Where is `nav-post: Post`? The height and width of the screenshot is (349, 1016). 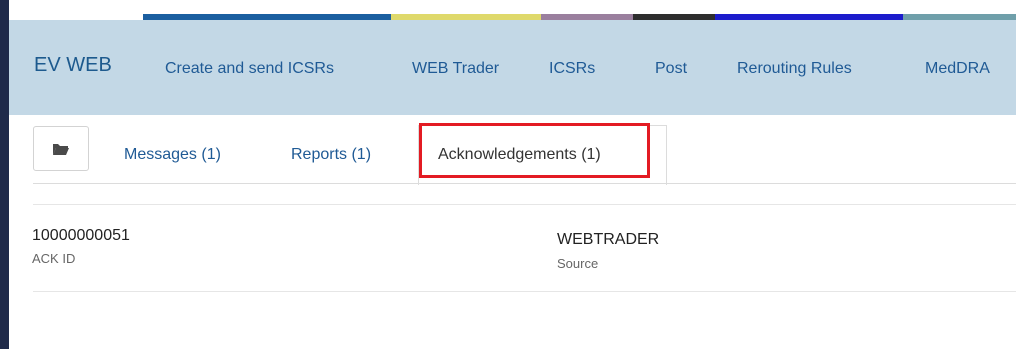 nav-post: Post is located at coordinates (671, 69).